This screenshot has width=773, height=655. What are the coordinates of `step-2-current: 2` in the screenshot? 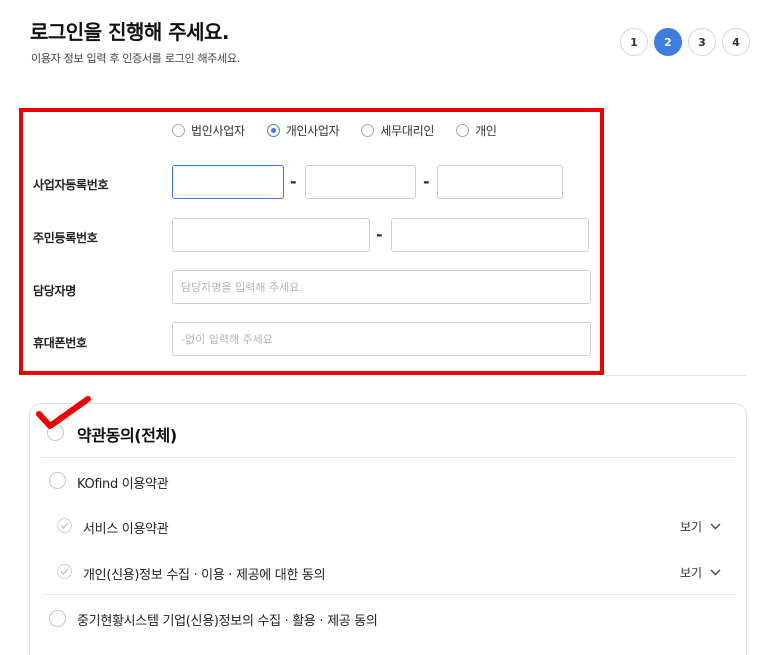 It's located at (668, 42).